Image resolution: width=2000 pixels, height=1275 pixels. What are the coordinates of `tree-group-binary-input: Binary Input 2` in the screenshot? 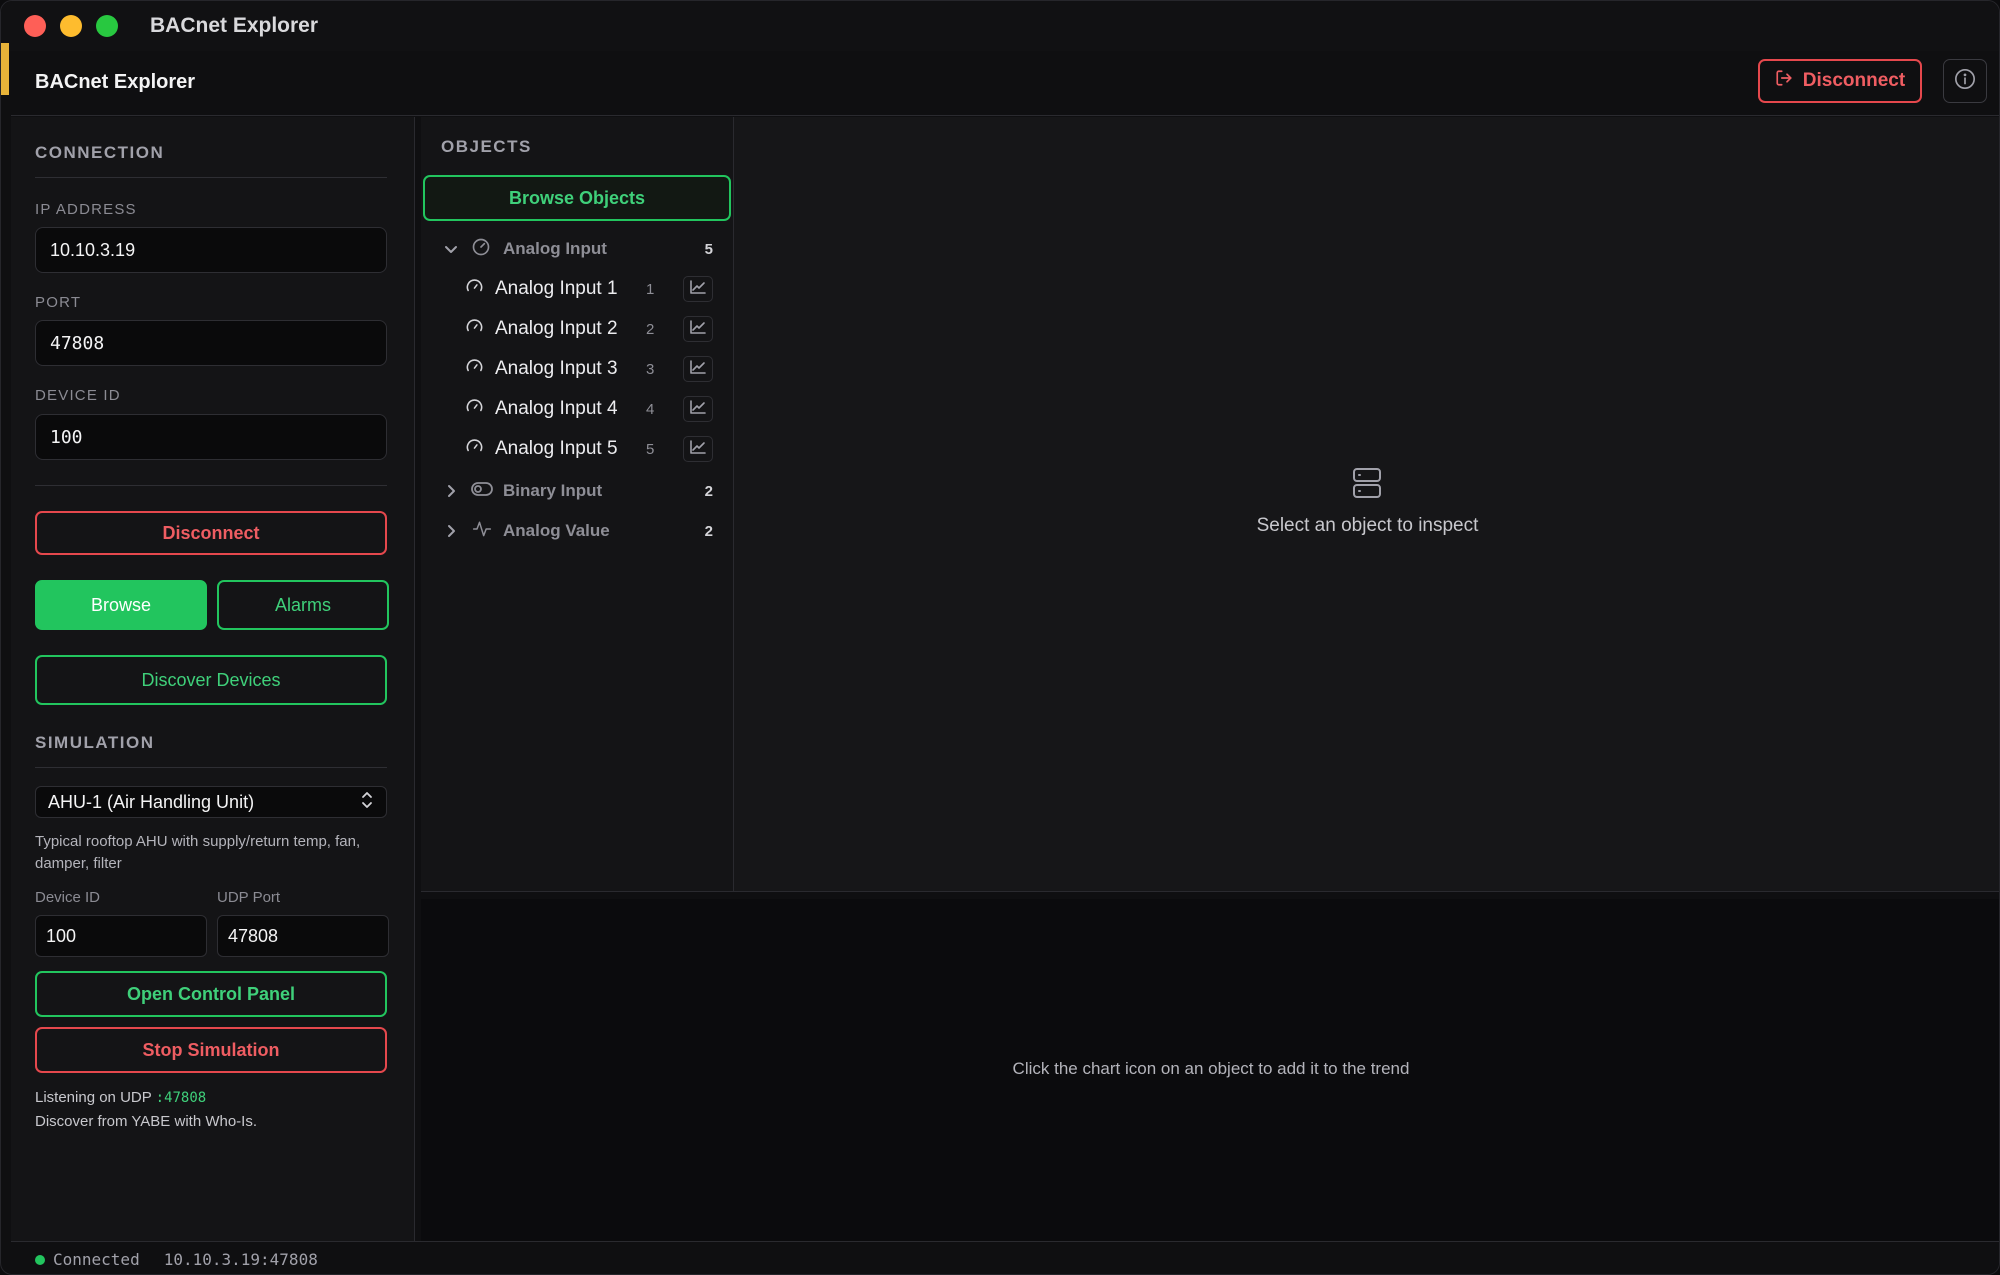 It's located at (577, 491).